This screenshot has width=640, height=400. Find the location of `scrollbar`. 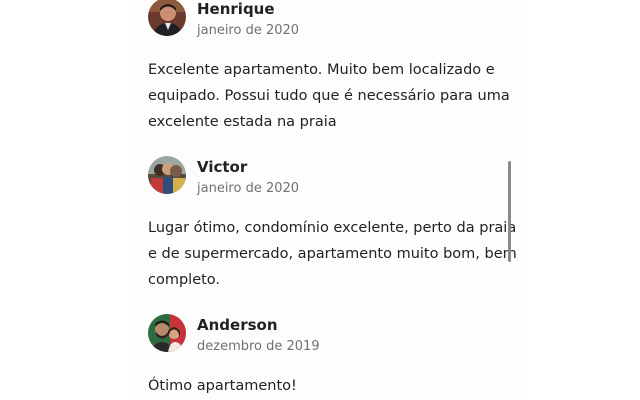

scrollbar is located at coordinates (509, 211).